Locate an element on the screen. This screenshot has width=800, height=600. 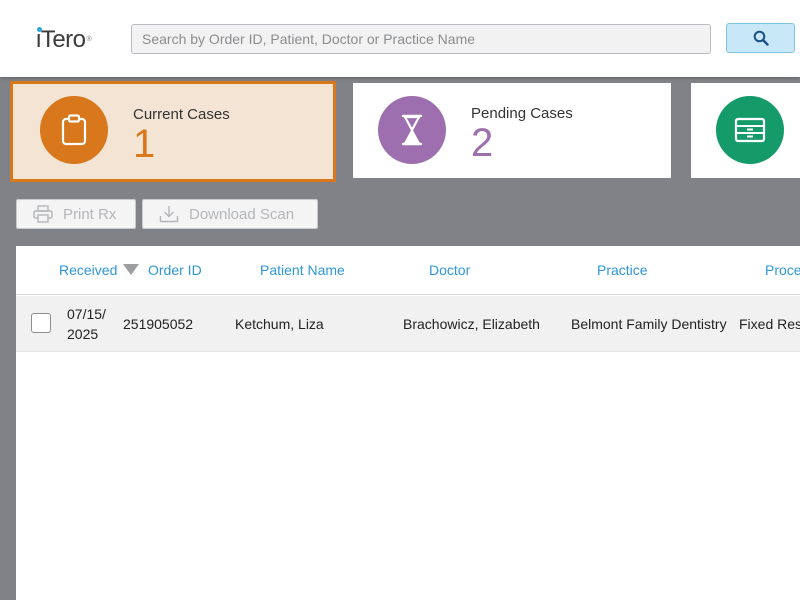
column-header-practice: Practice is located at coordinates (622, 270).